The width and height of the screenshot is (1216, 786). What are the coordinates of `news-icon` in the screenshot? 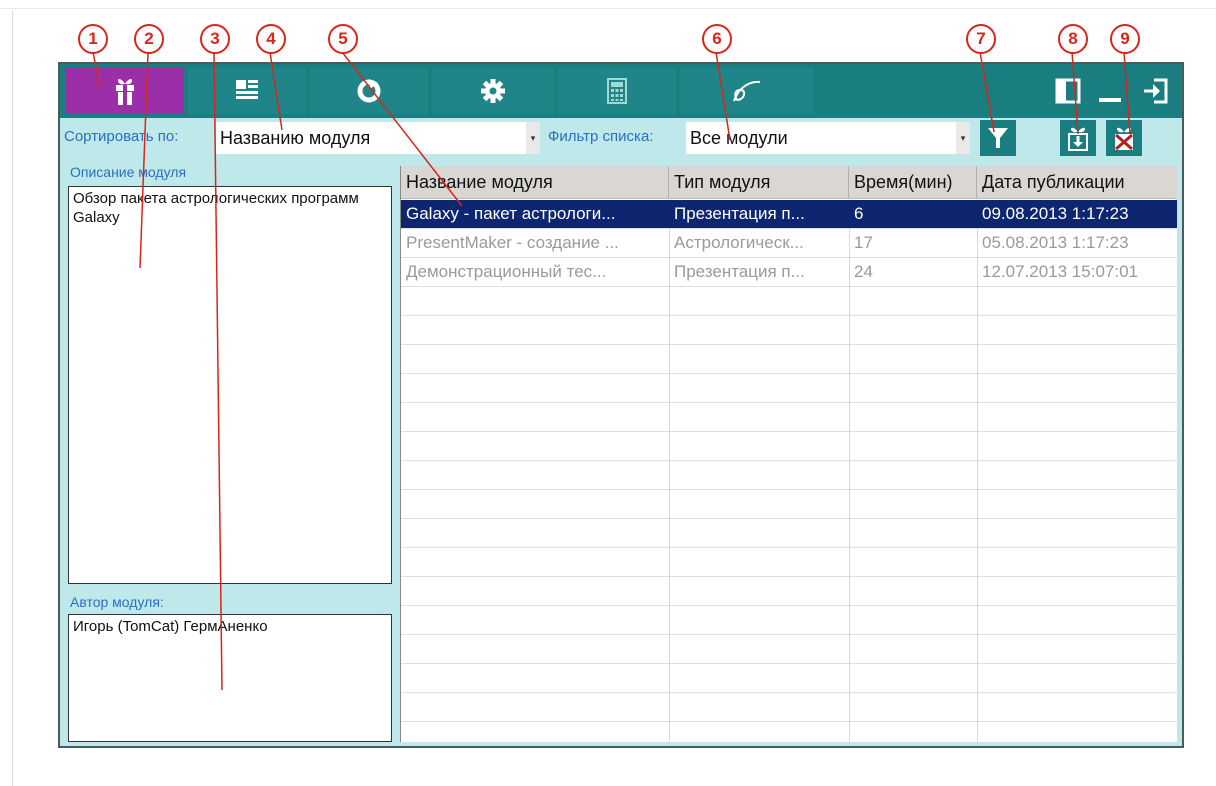 It's located at (247, 89).